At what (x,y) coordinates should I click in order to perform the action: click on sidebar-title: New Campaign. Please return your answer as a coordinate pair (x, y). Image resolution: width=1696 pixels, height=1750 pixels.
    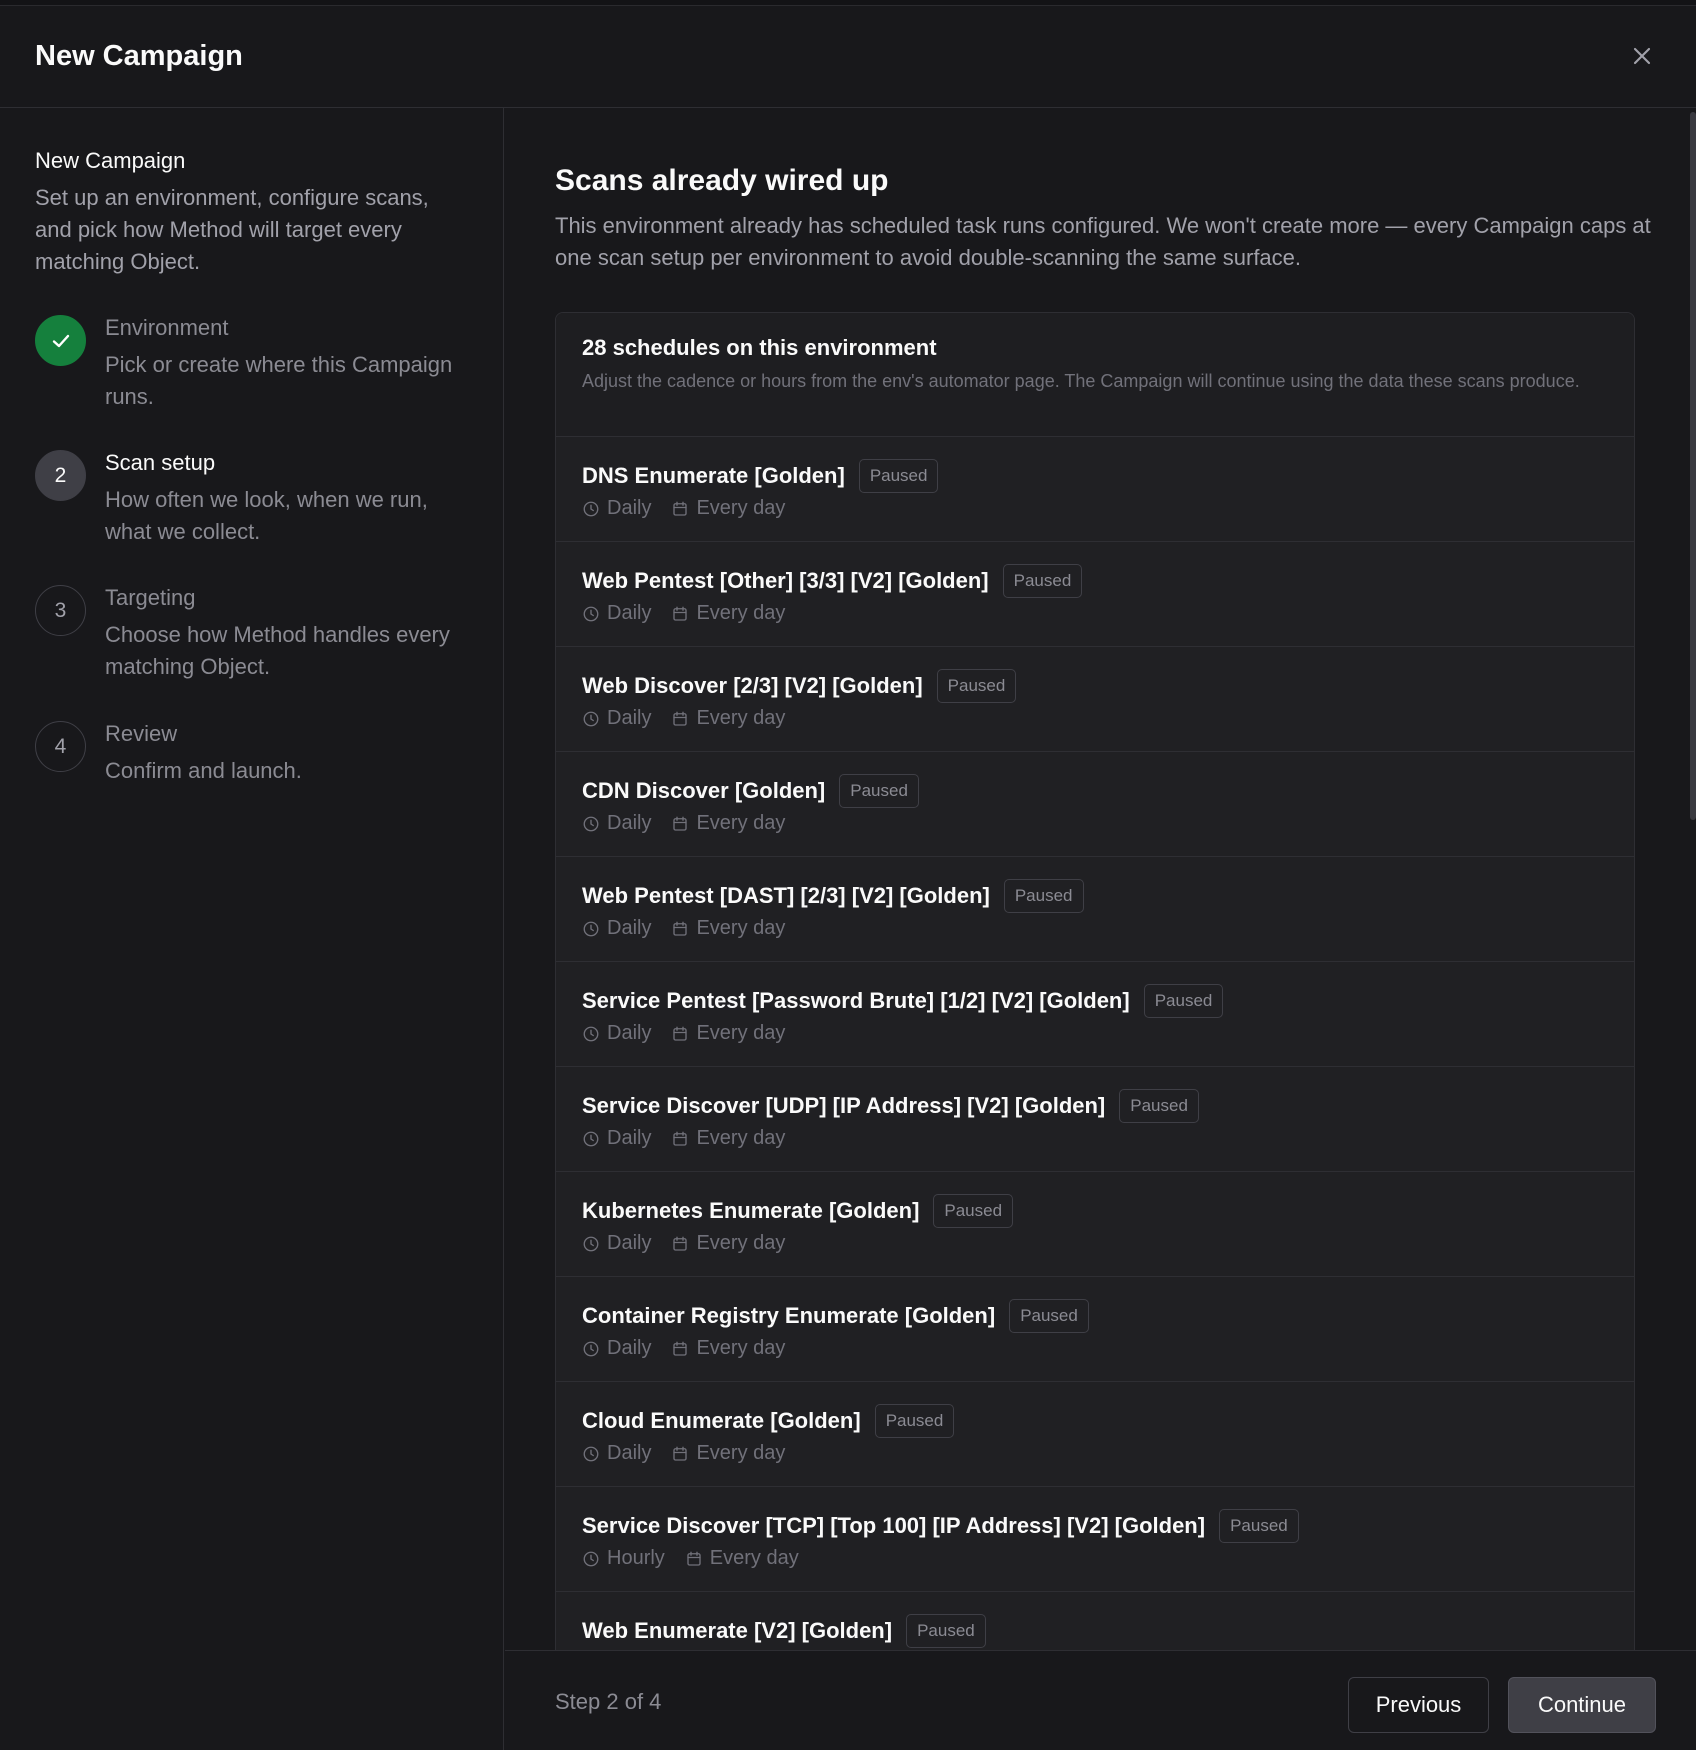
    Looking at the image, I should click on (110, 160).